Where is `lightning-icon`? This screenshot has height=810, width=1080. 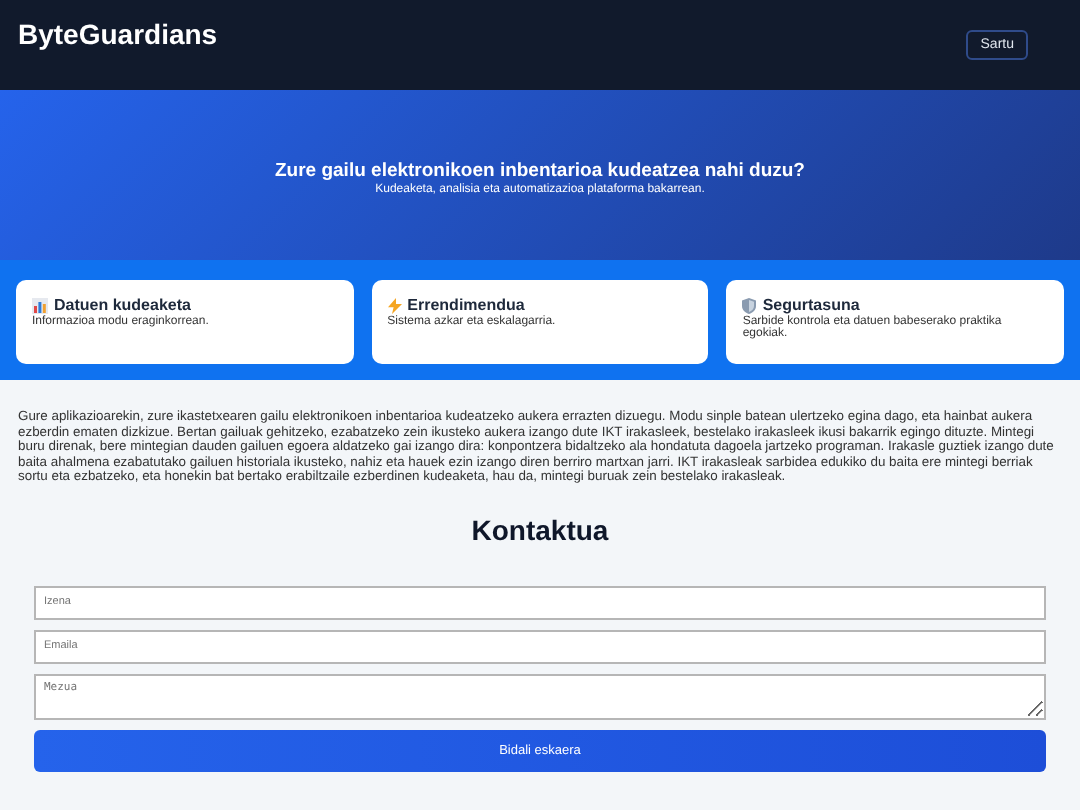 lightning-icon is located at coordinates (394, 305).